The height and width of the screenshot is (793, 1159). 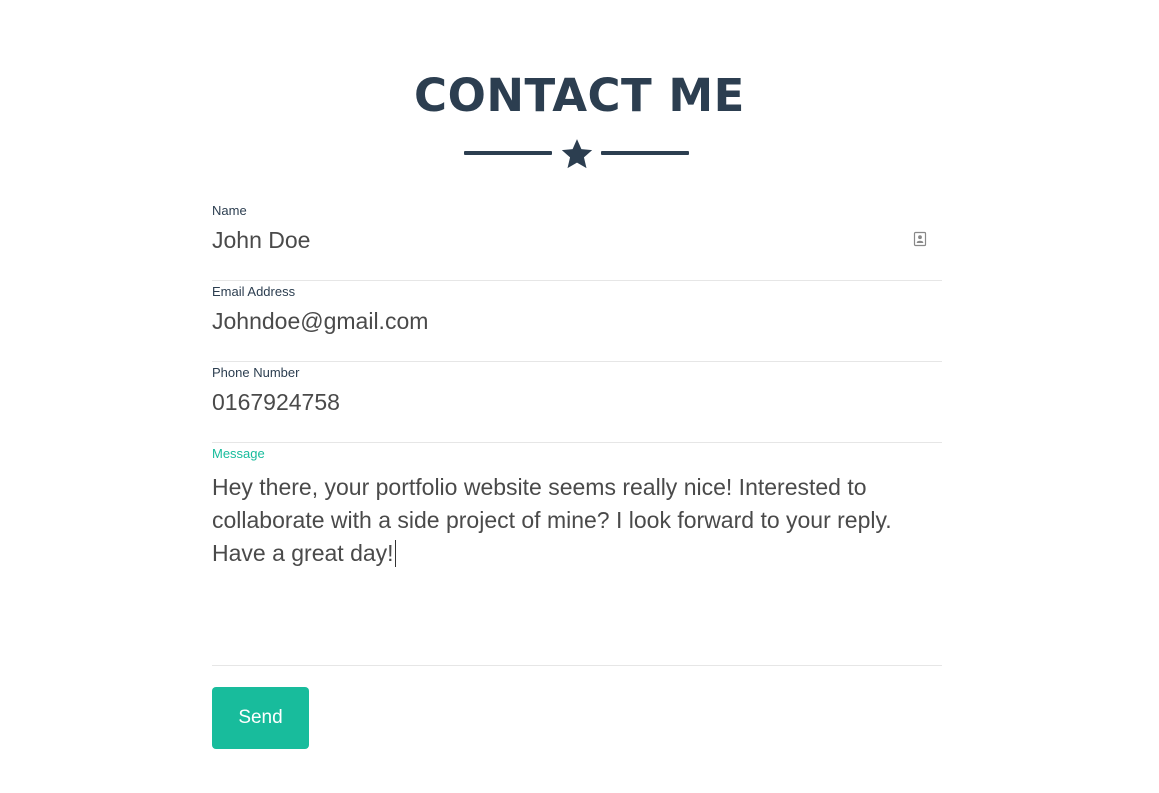 What do you see at coordinates (229, 210) in the screenshot?
I see `name-label: Name` at bounding box center [229, 210].